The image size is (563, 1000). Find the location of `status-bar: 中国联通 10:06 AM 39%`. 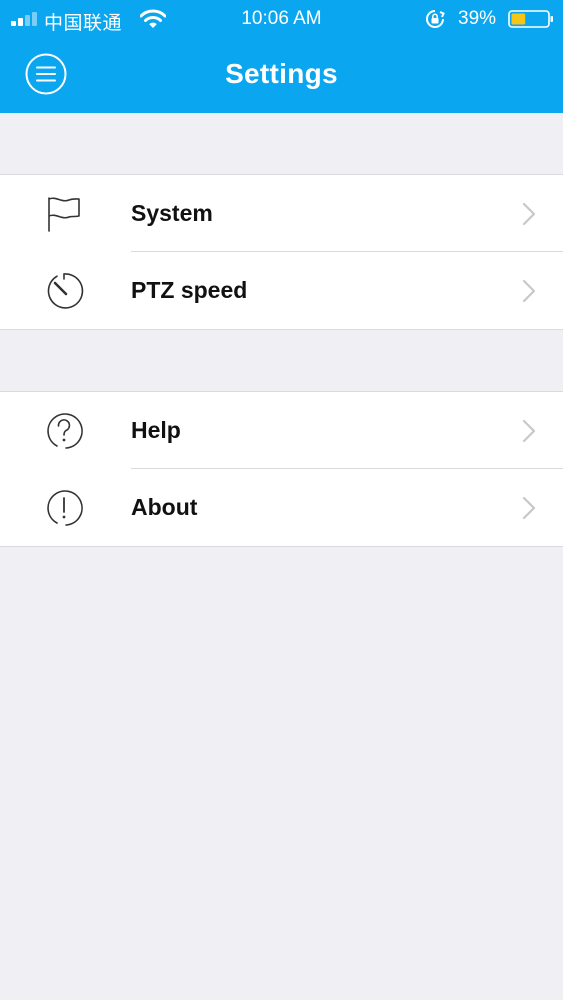

status-bar: 中国联通 10:06 AM 39% is located at coordinates (281, 19).